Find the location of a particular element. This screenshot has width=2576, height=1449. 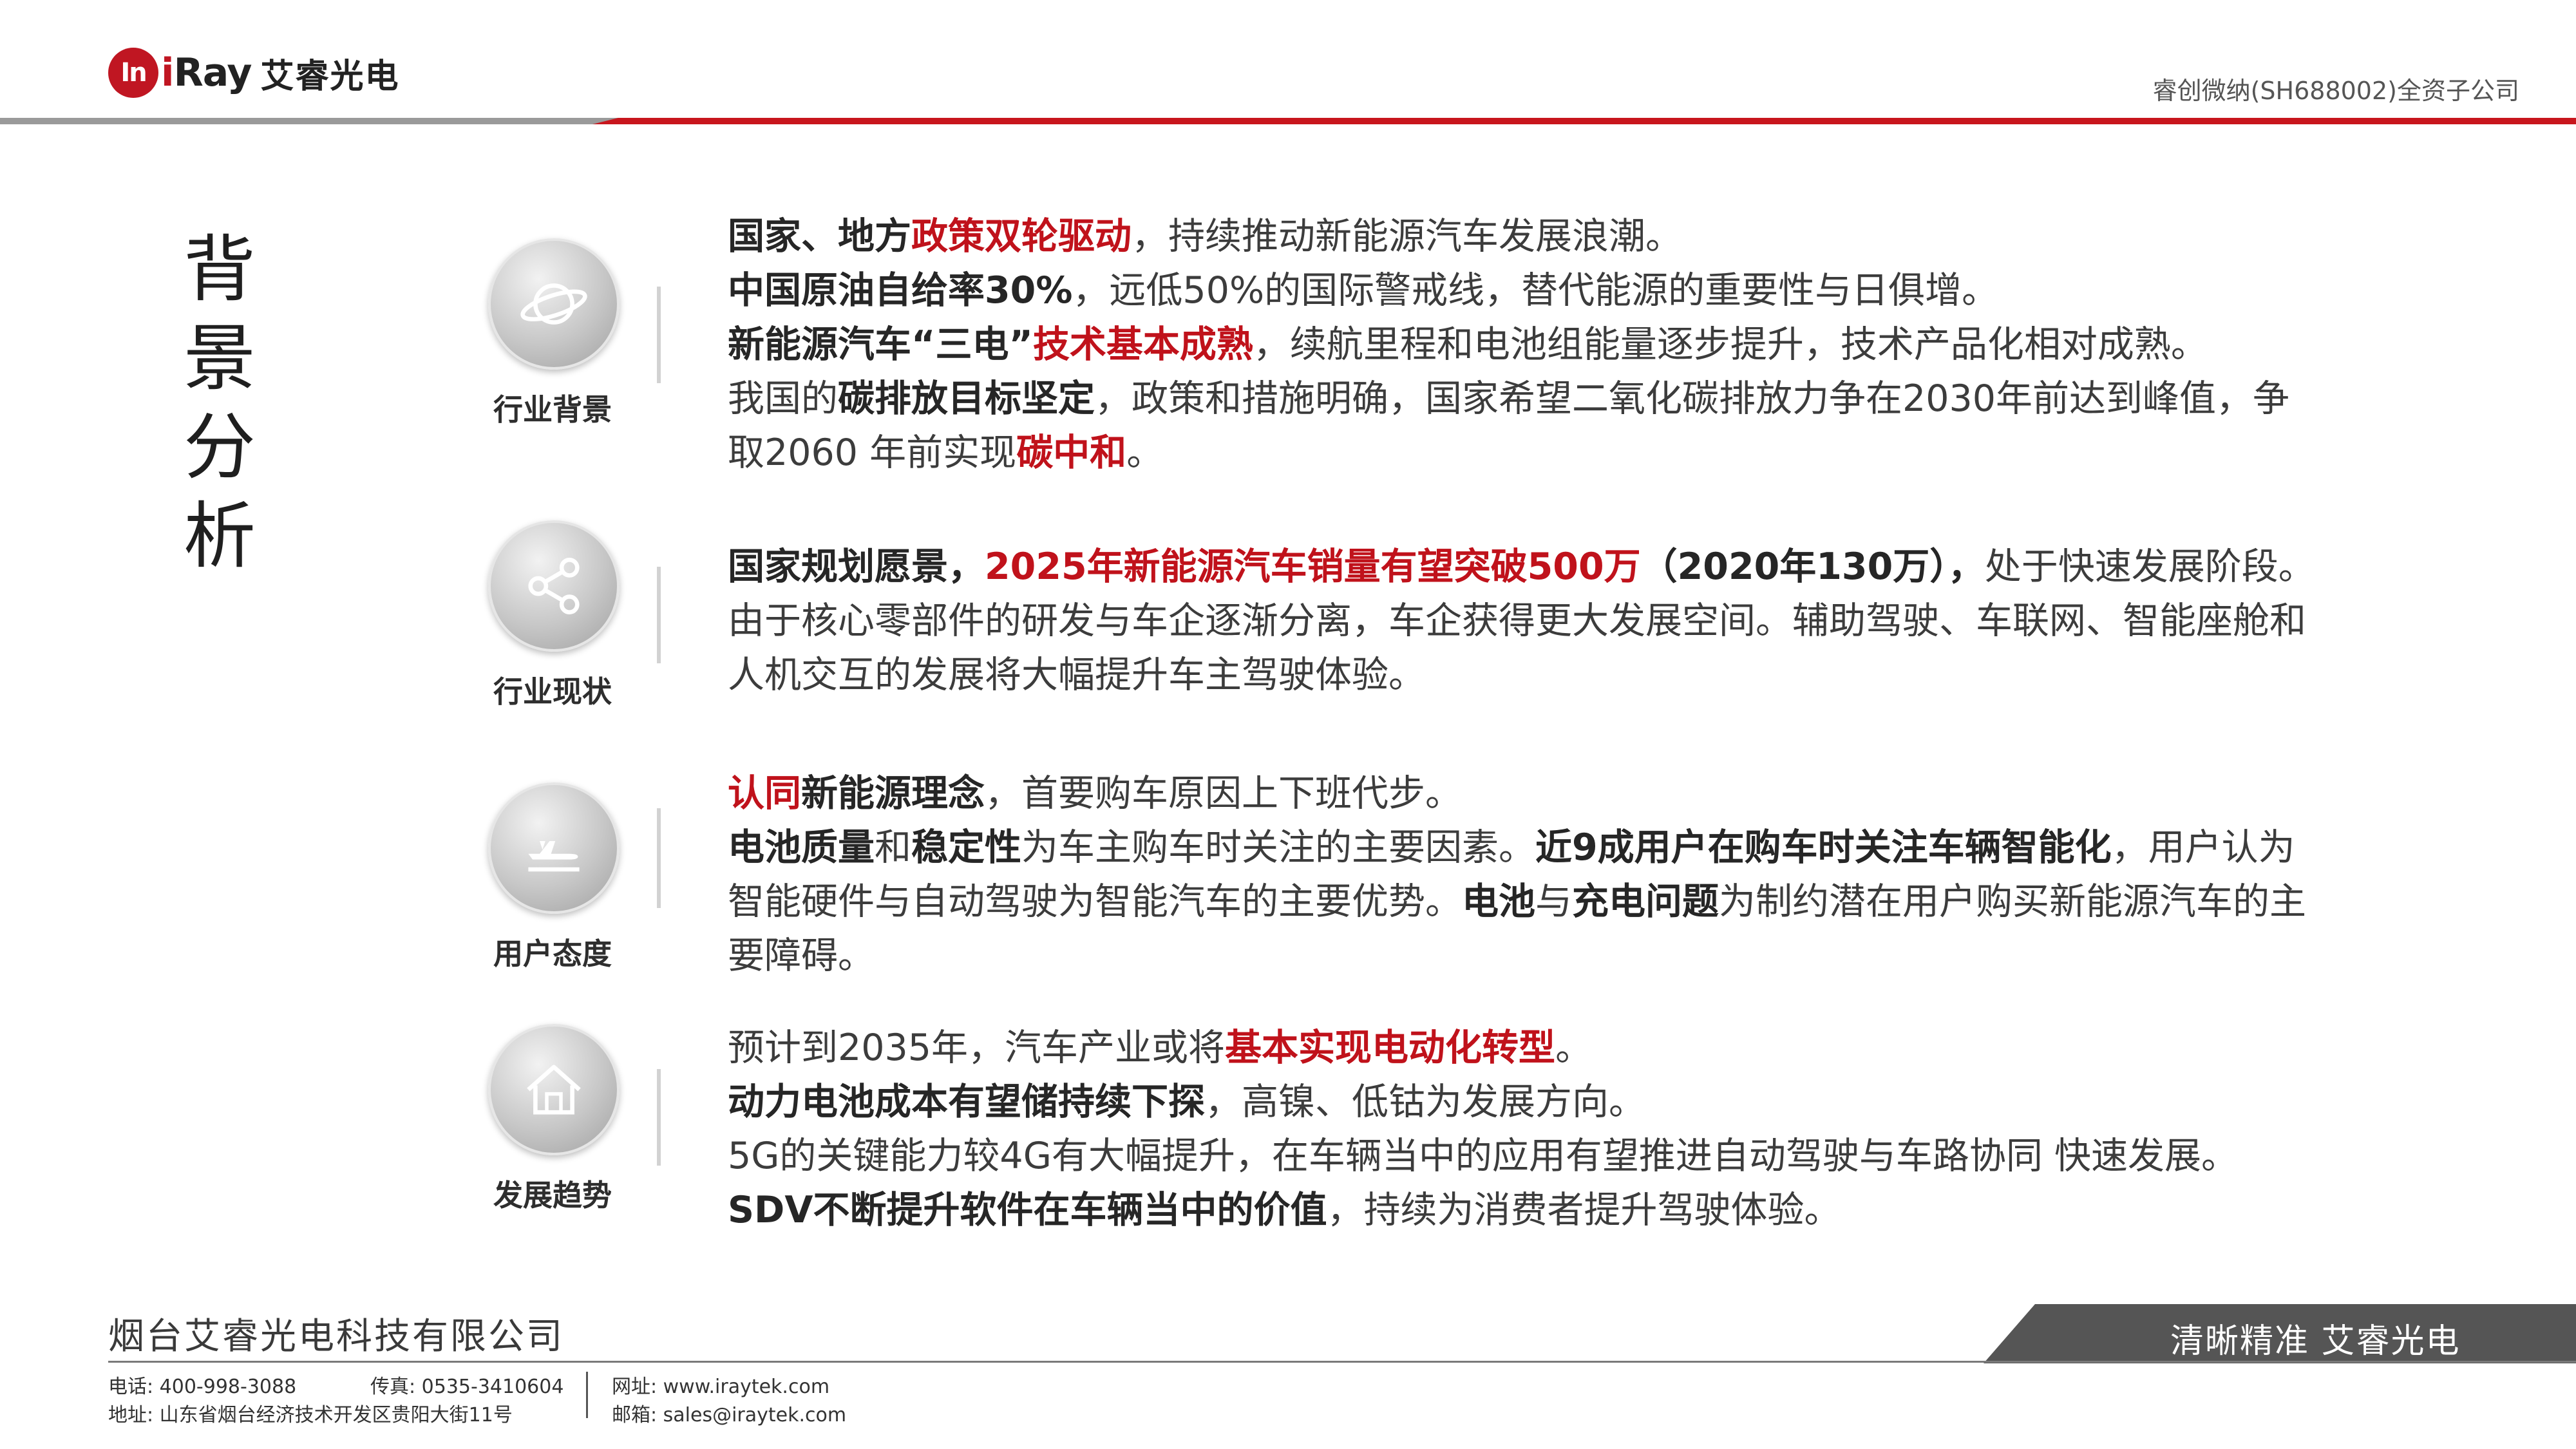

body-text: 取2060 年前实现 is located at coordinates (873, 452).